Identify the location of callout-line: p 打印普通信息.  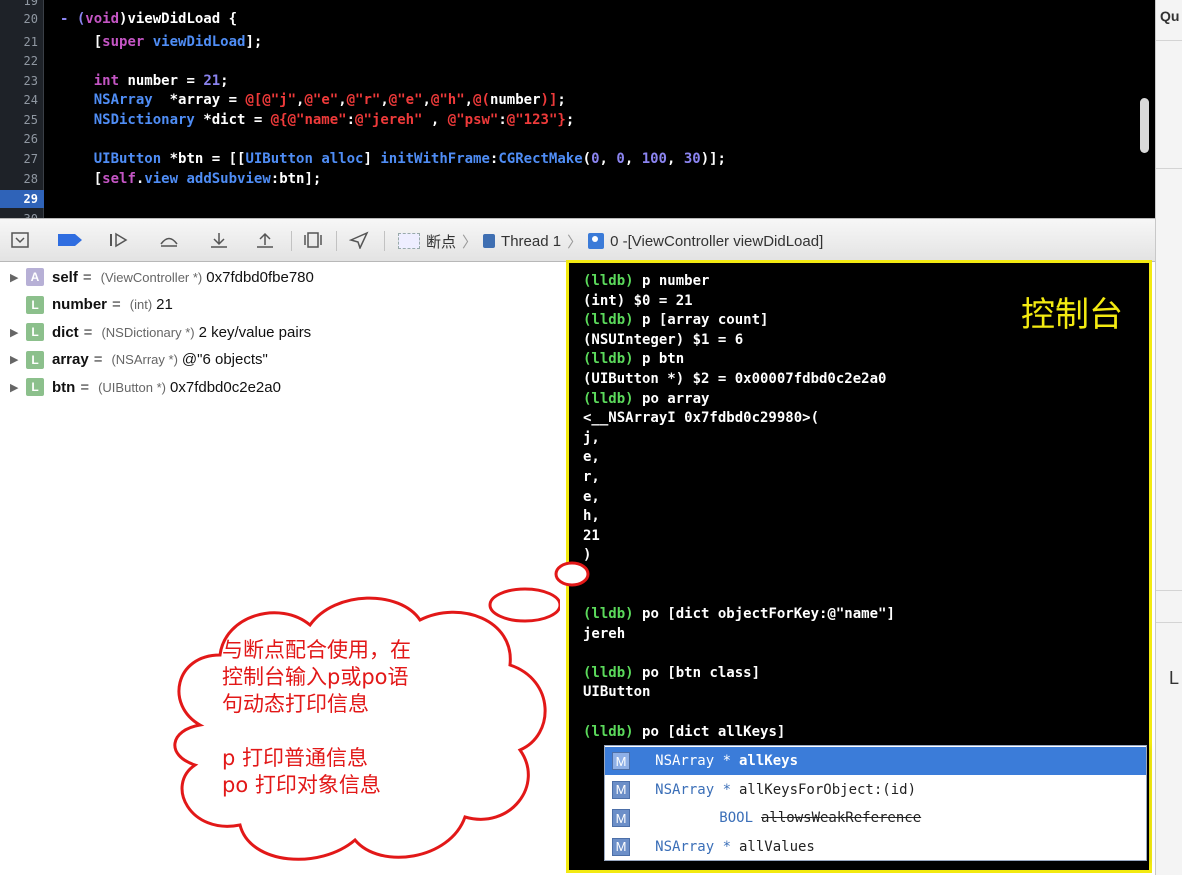
(295, 758).